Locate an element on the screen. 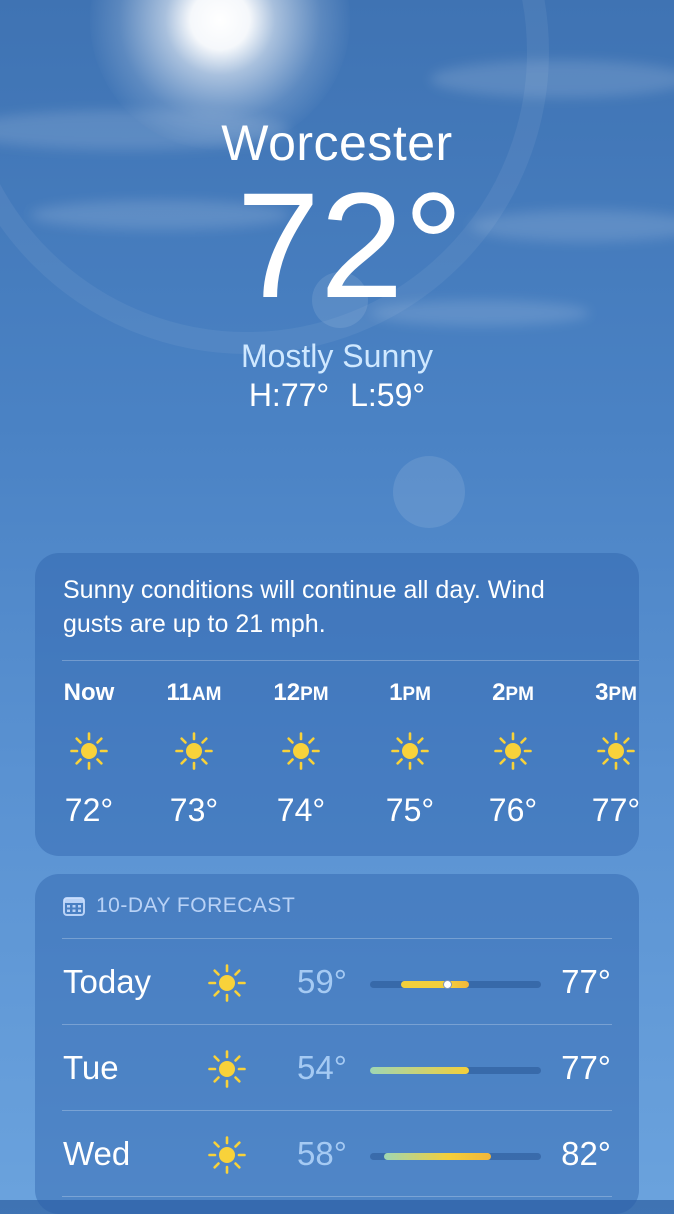  current-temperature: 72° is located at coordinates (350, 245).